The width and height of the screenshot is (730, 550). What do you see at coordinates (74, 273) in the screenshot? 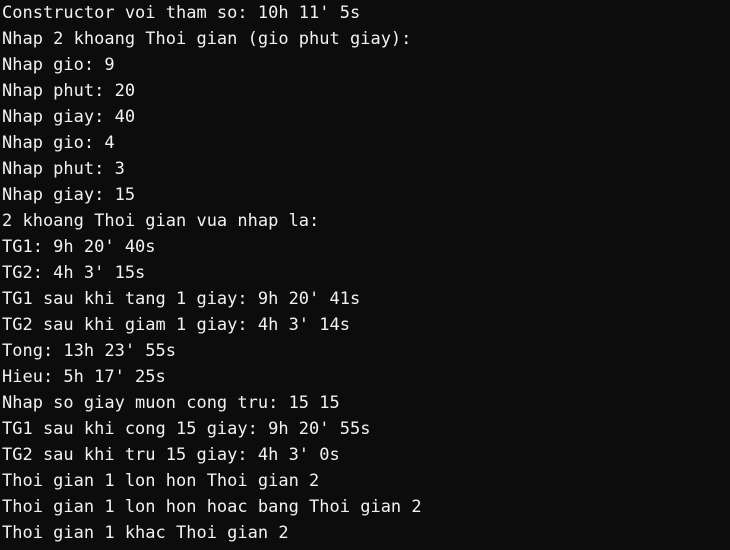
I see `output-line-tg2: TG2: 4h 3' 15s` at bounding box center [74, 273].